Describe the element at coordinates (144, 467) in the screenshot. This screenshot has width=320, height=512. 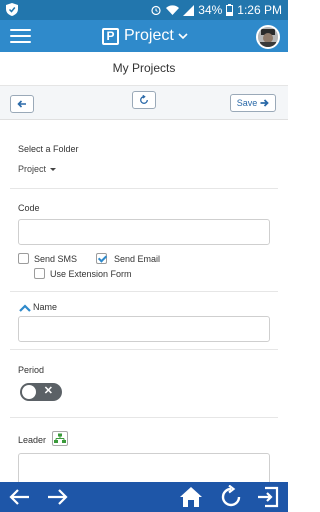
I see `leader-input` at that location.